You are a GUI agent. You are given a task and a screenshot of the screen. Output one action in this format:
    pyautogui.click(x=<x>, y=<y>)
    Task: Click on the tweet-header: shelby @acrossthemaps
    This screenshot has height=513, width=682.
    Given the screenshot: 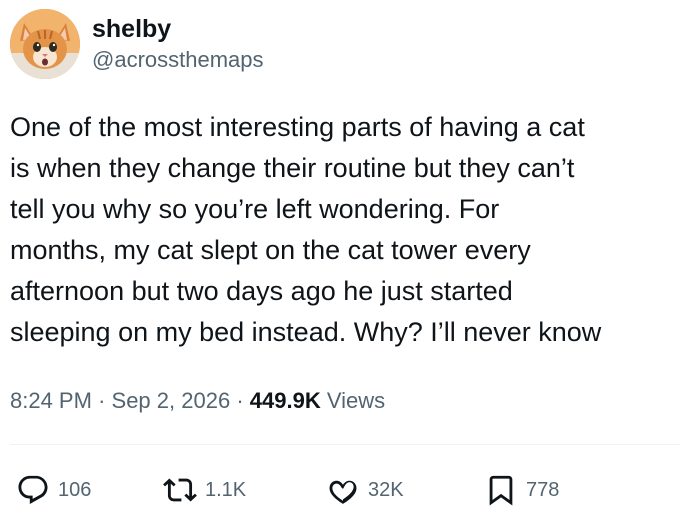 What is the action you would take?
    pyautogui.click(x=137, y=44)
    